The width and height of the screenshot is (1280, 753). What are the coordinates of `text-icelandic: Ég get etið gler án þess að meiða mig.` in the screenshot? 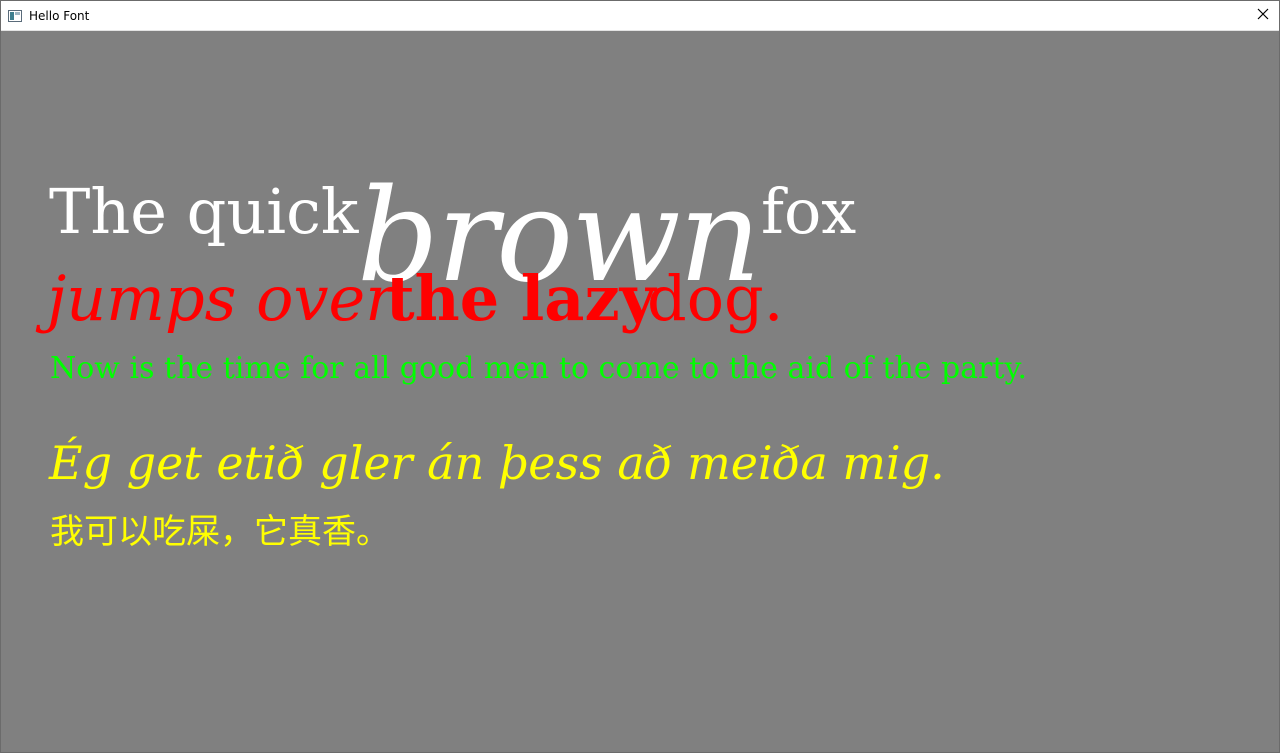 It's located at (497, 463).